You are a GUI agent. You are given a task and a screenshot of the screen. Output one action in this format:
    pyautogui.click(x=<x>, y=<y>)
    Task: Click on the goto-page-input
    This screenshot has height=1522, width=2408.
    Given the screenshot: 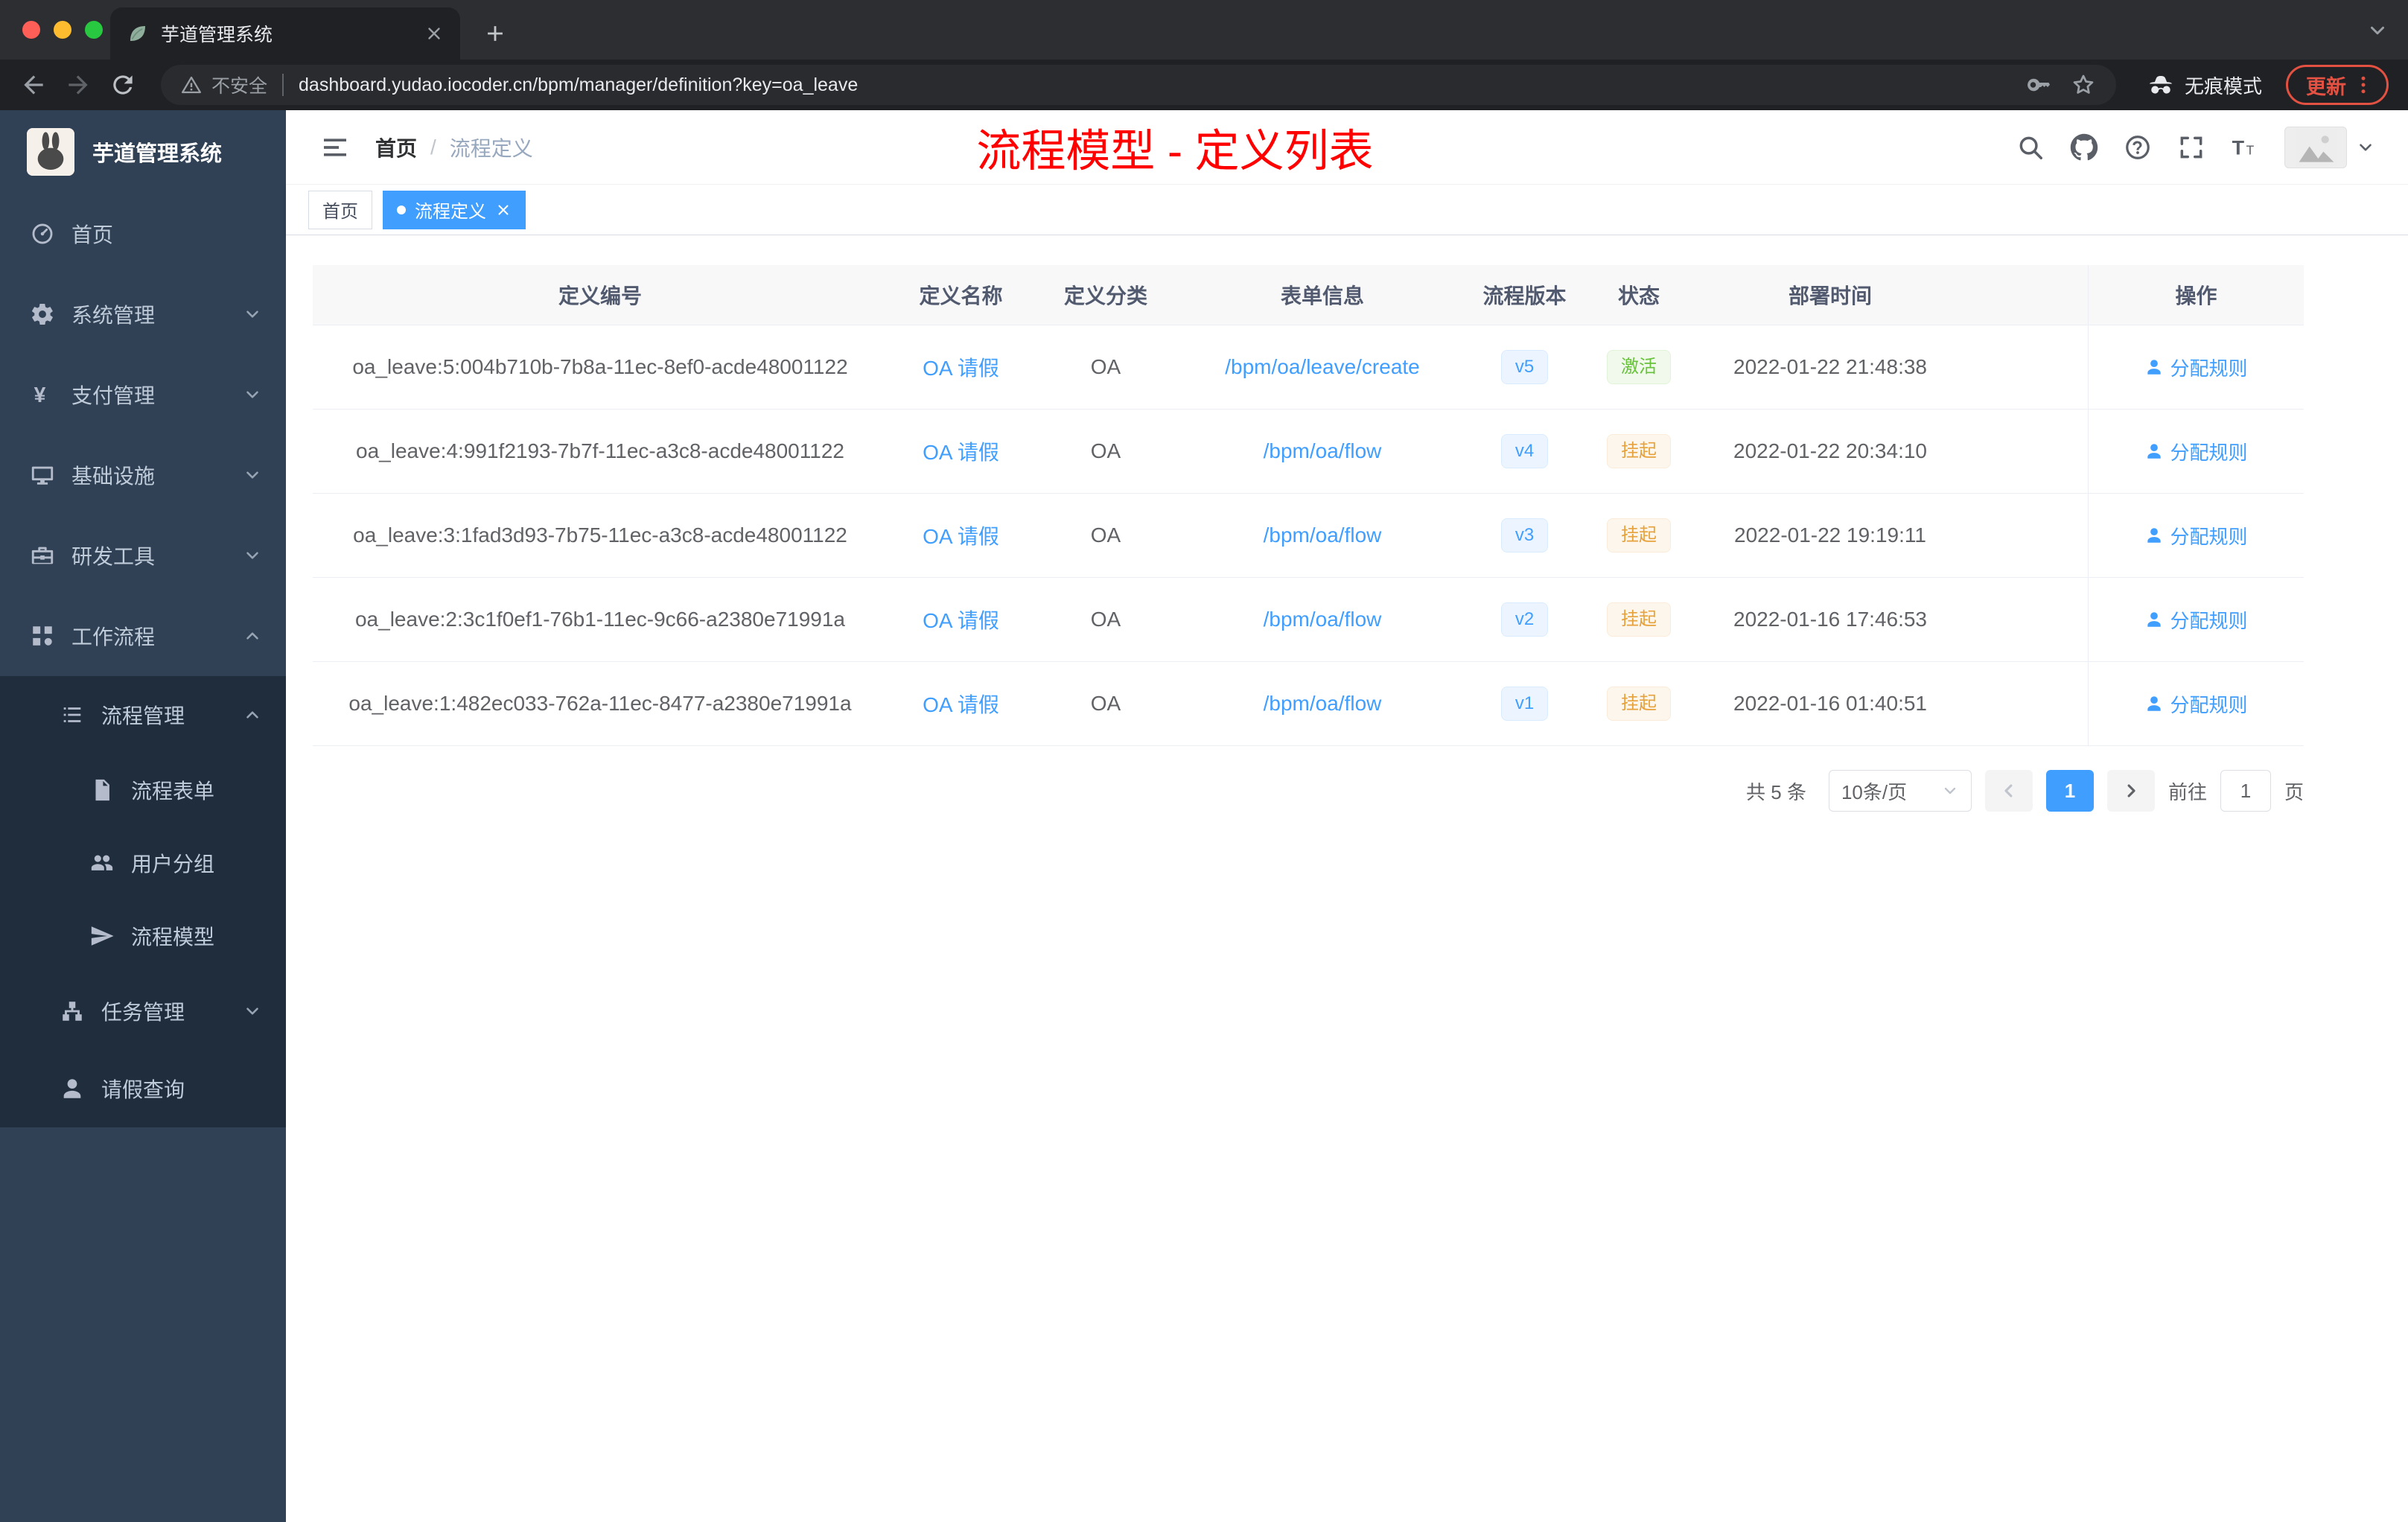 What is the action you would take?
    pyautogui.click(x=2245, y=791)
    